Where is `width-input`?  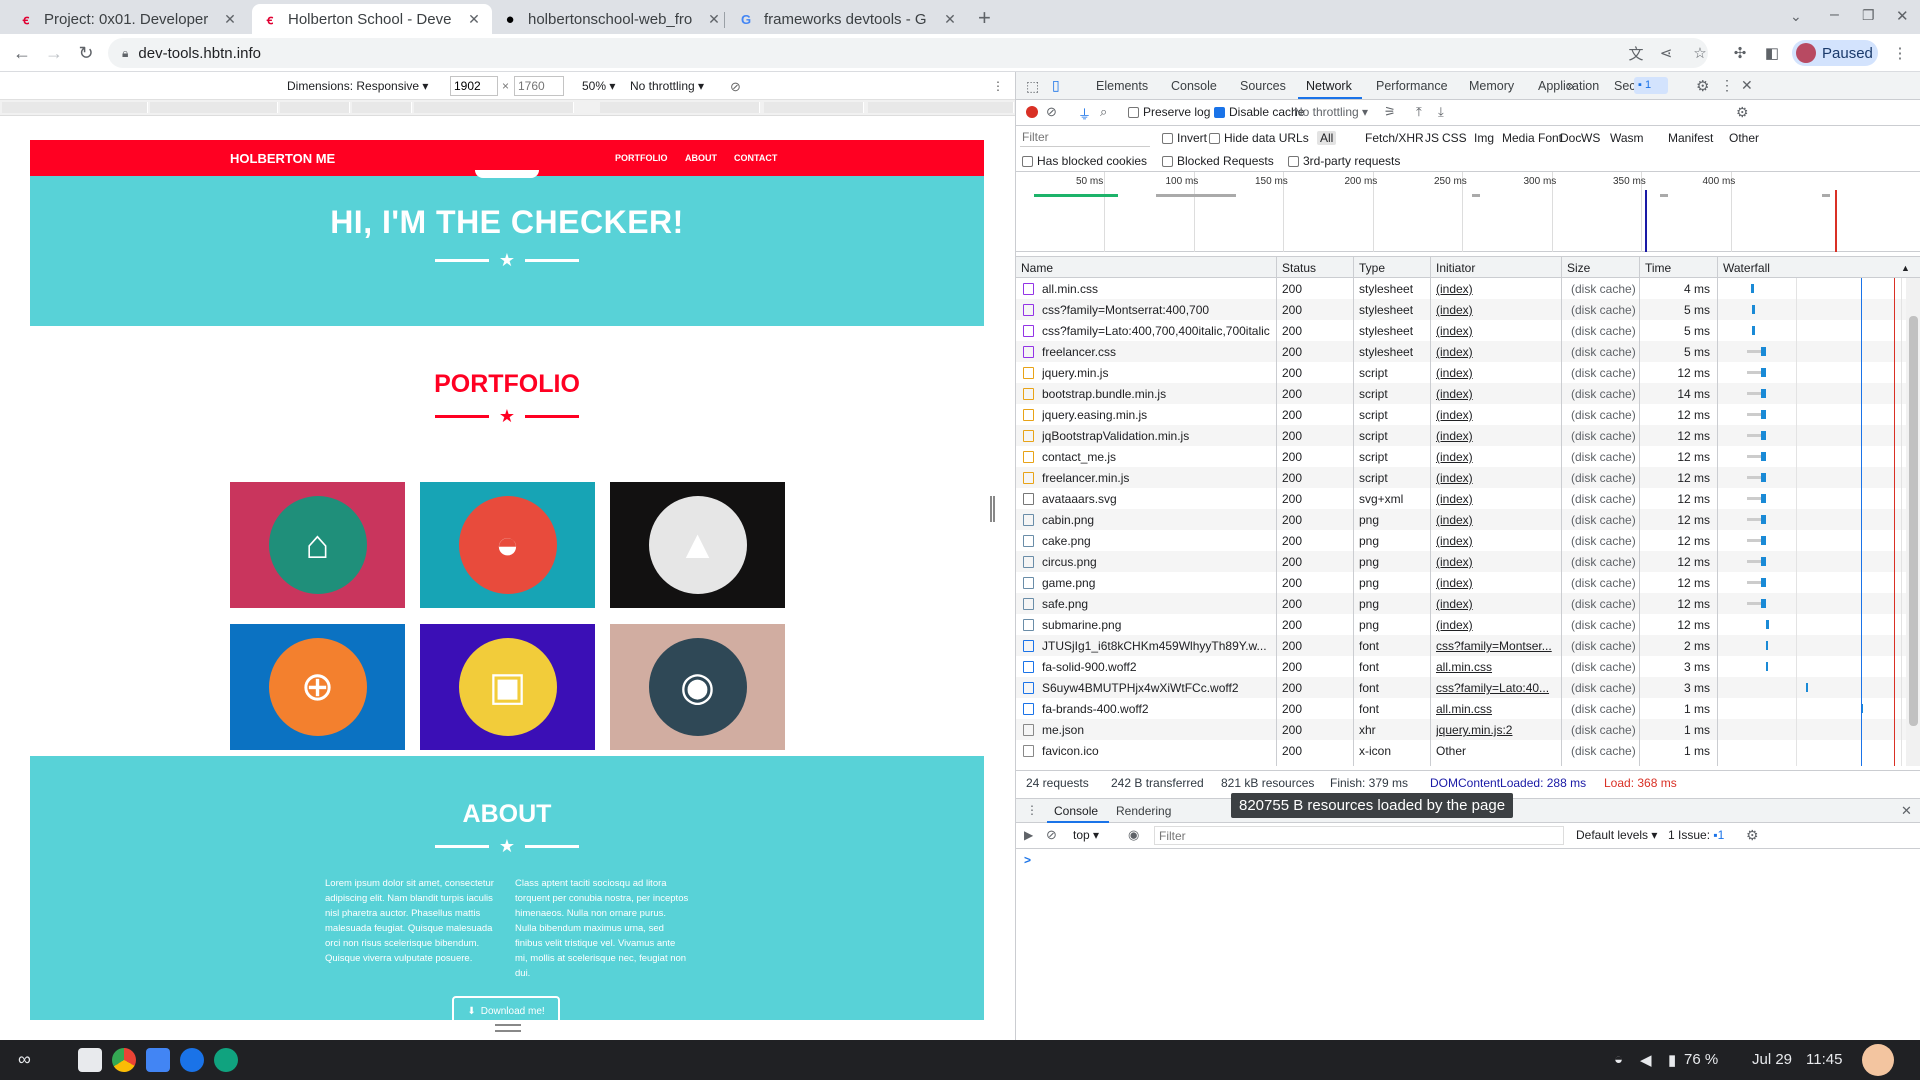
width-input is located at coordinates (474, 86).